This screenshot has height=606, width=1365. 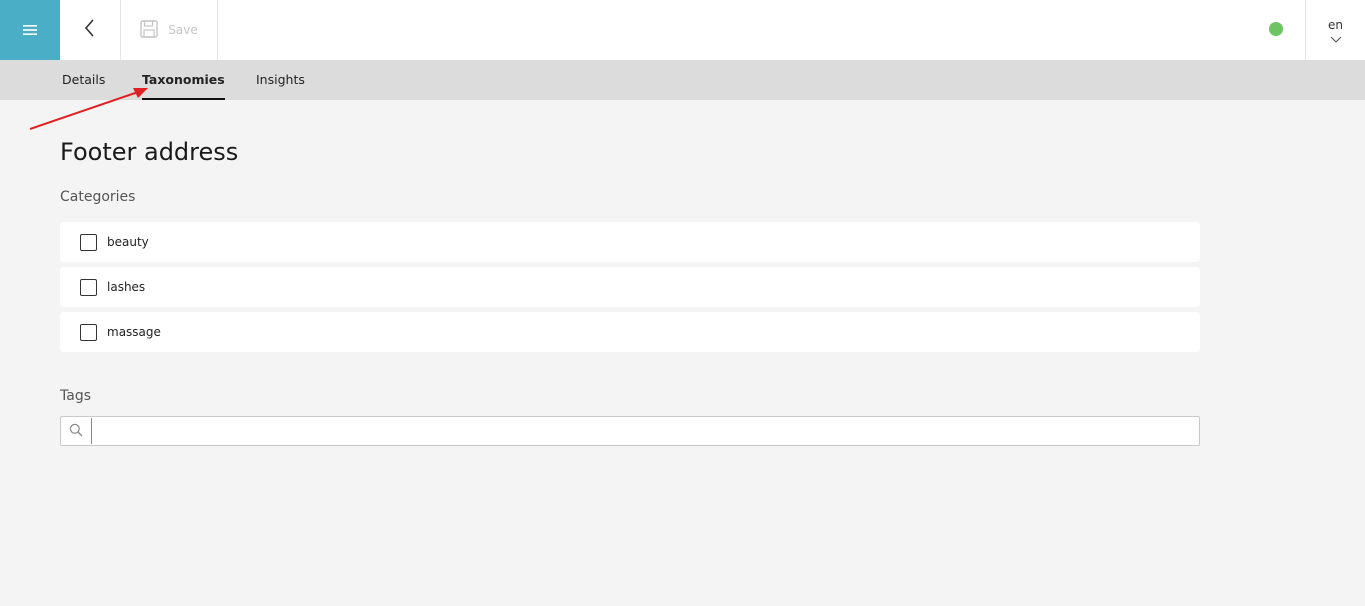 What do you see at coordinates (645, 431) in the screenshot?
I see `tags-input` at bounding box center [645, 431].